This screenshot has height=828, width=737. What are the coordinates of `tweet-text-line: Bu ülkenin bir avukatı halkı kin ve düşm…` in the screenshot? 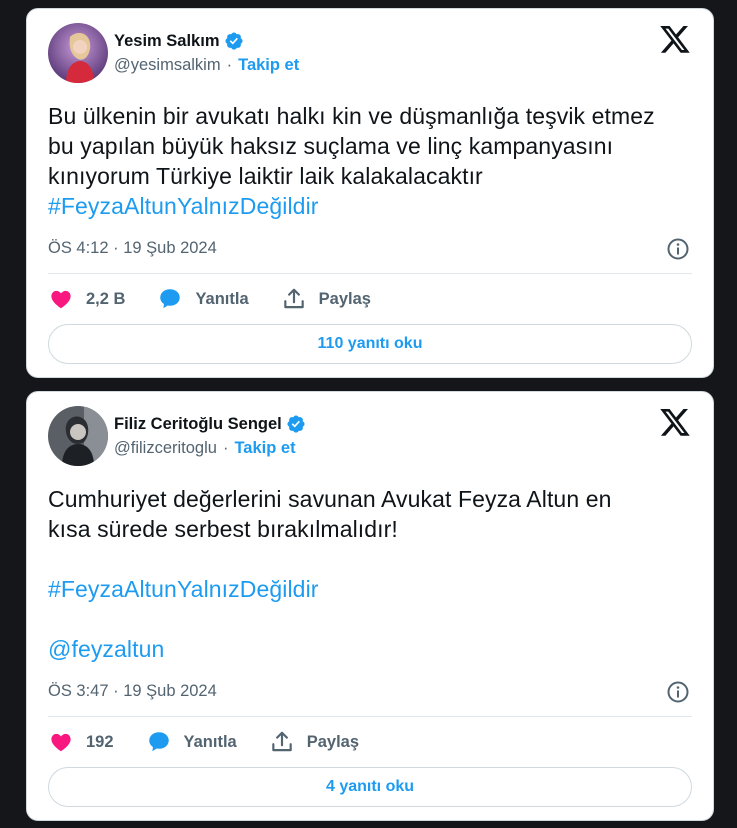 It's located at (351, 116).